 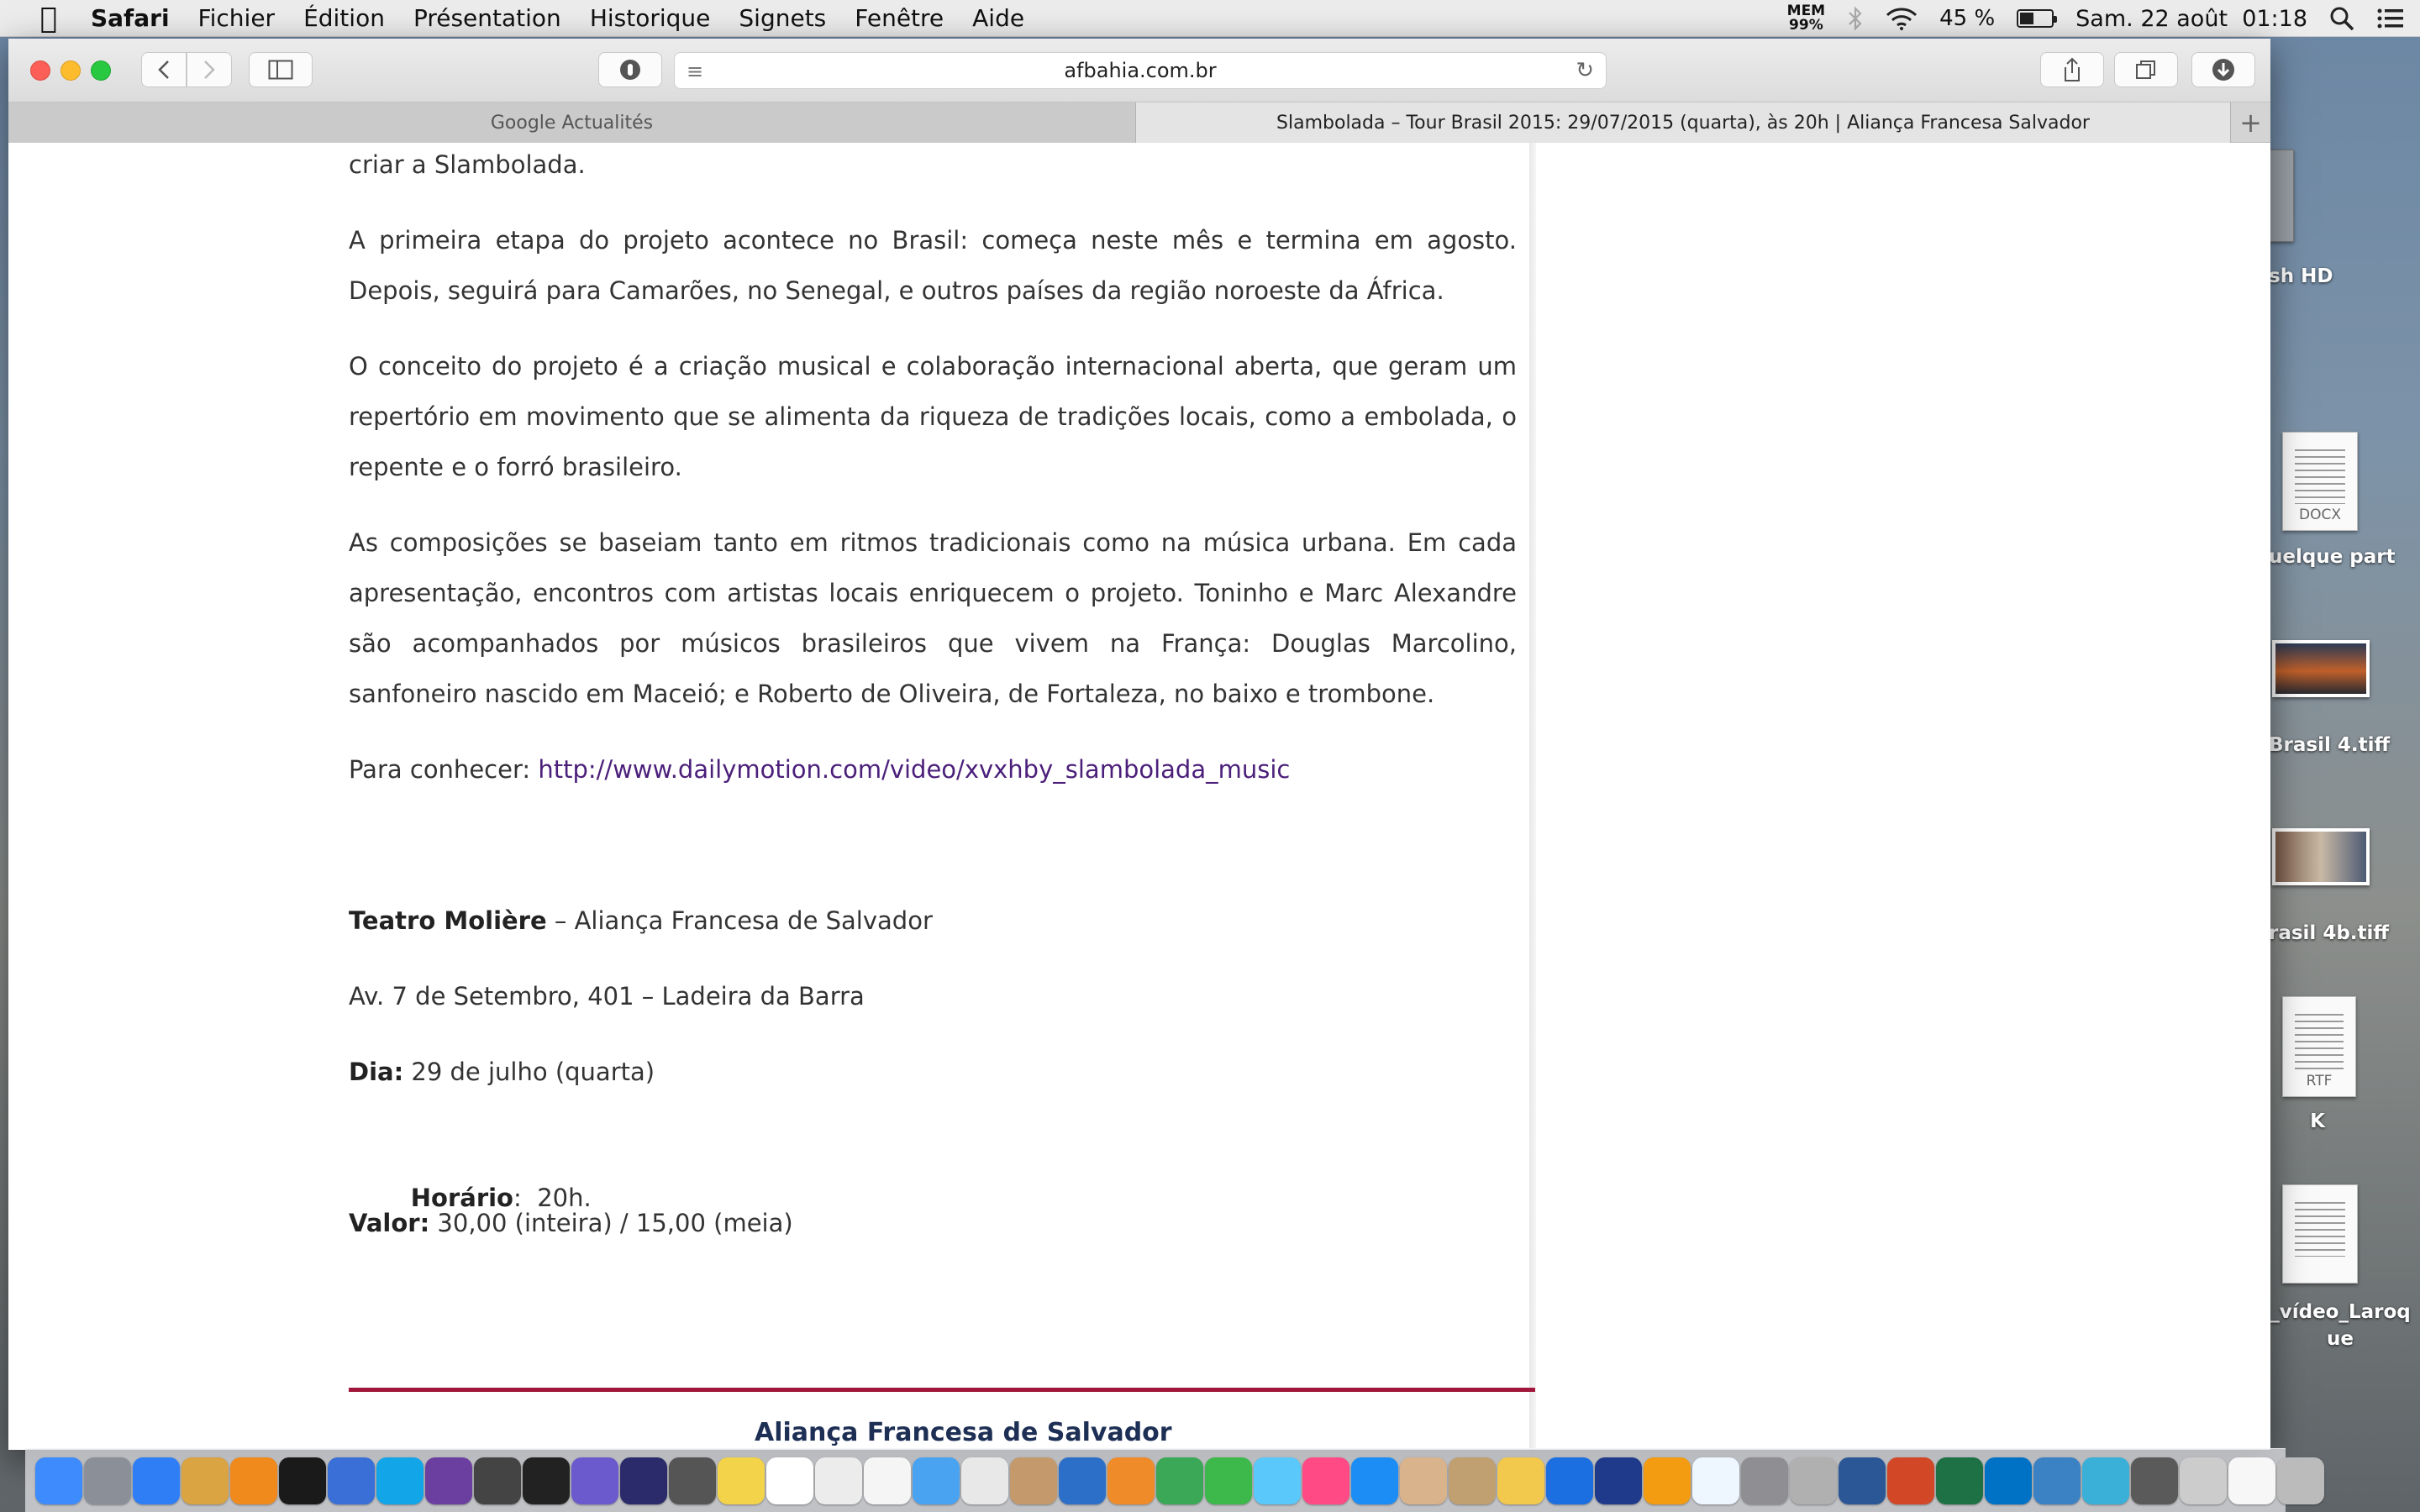 What do you see at coordinates (1715, 1480) in the screenshot?
I see `weather-icon` at bounding box center [1715, 1480].